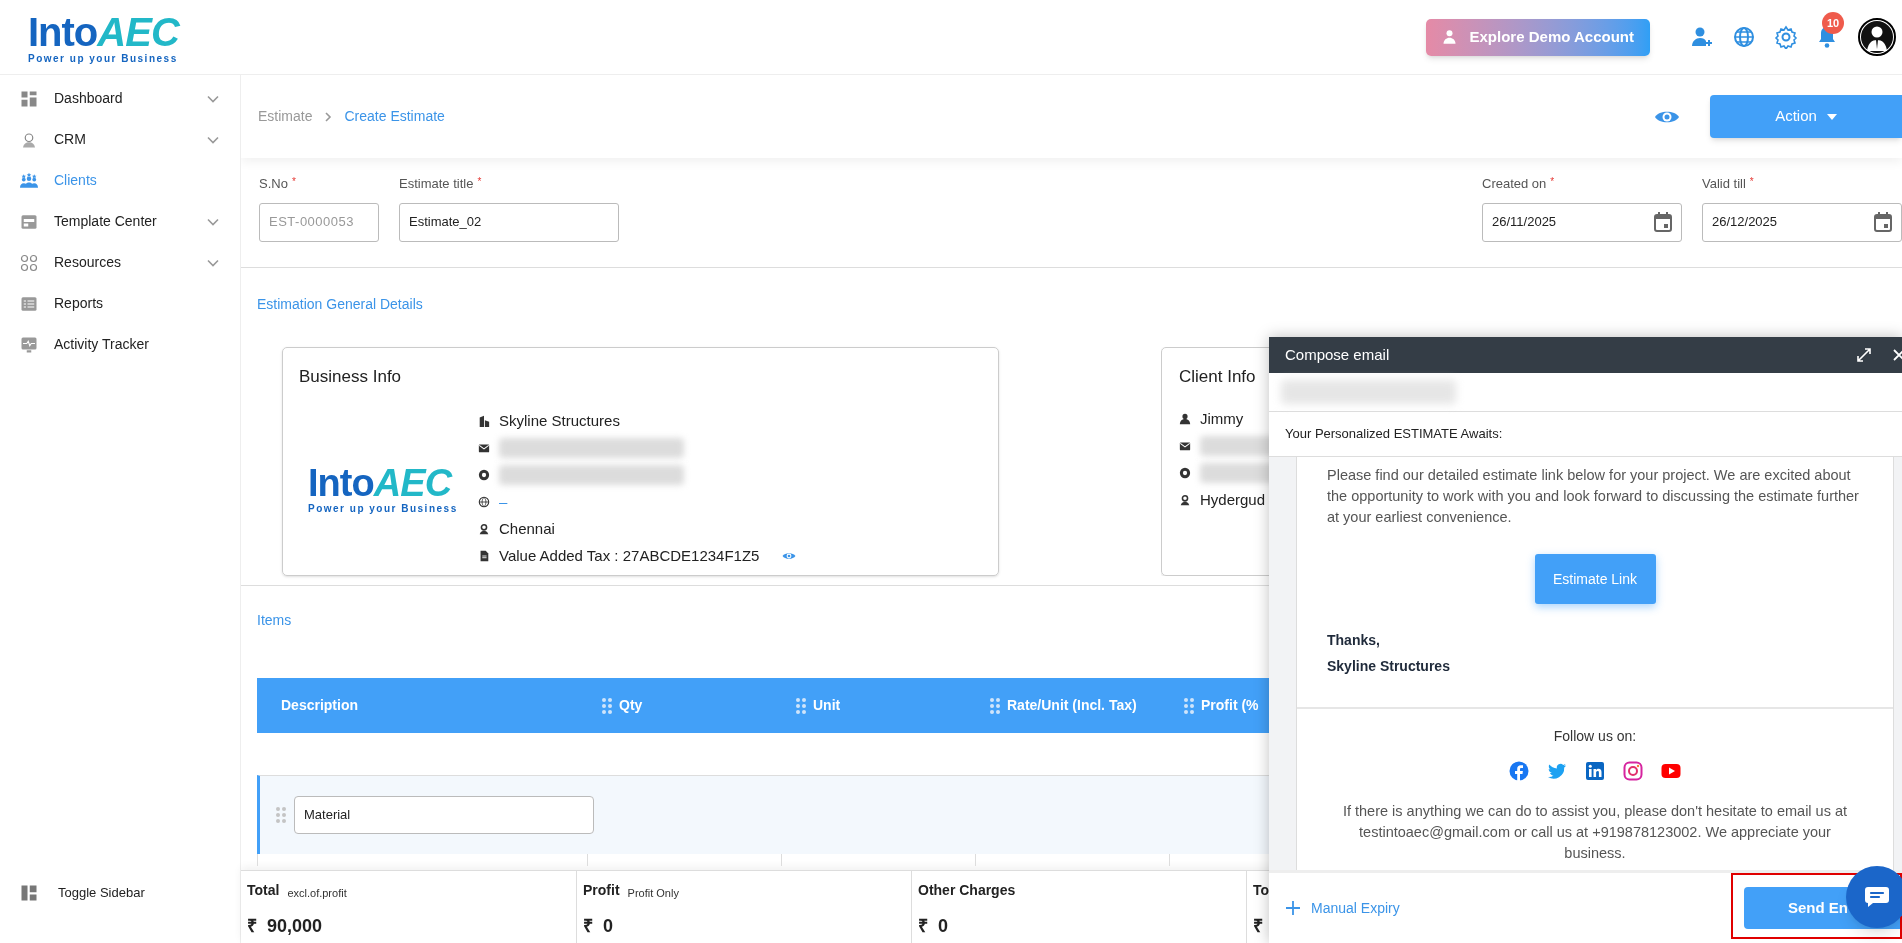  I want to click on field-label: S.No, so click(273, 184).